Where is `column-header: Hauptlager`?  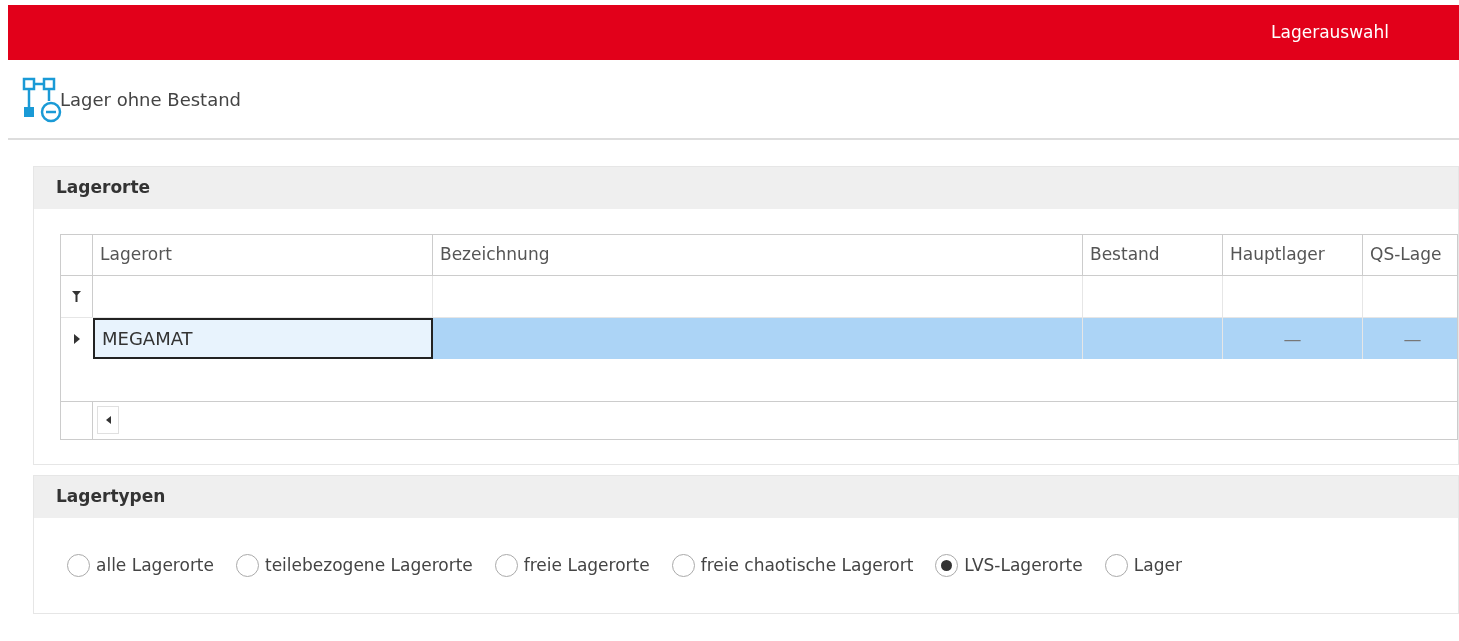
column-header: Hauptlager is located at coordinates (1293, 255).